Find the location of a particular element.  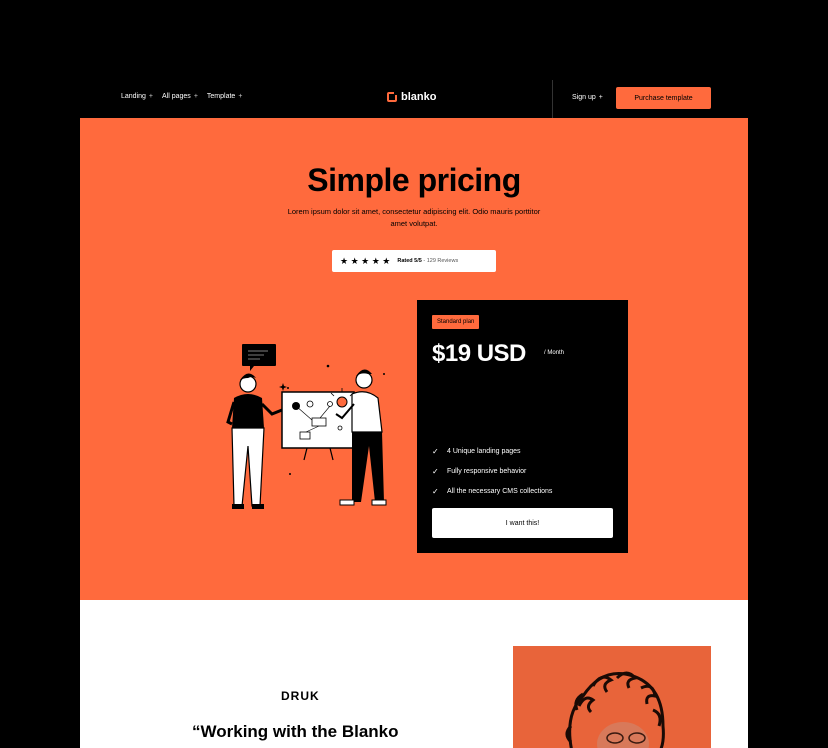

logo-mark-icon is located at coordinates (392, 96).